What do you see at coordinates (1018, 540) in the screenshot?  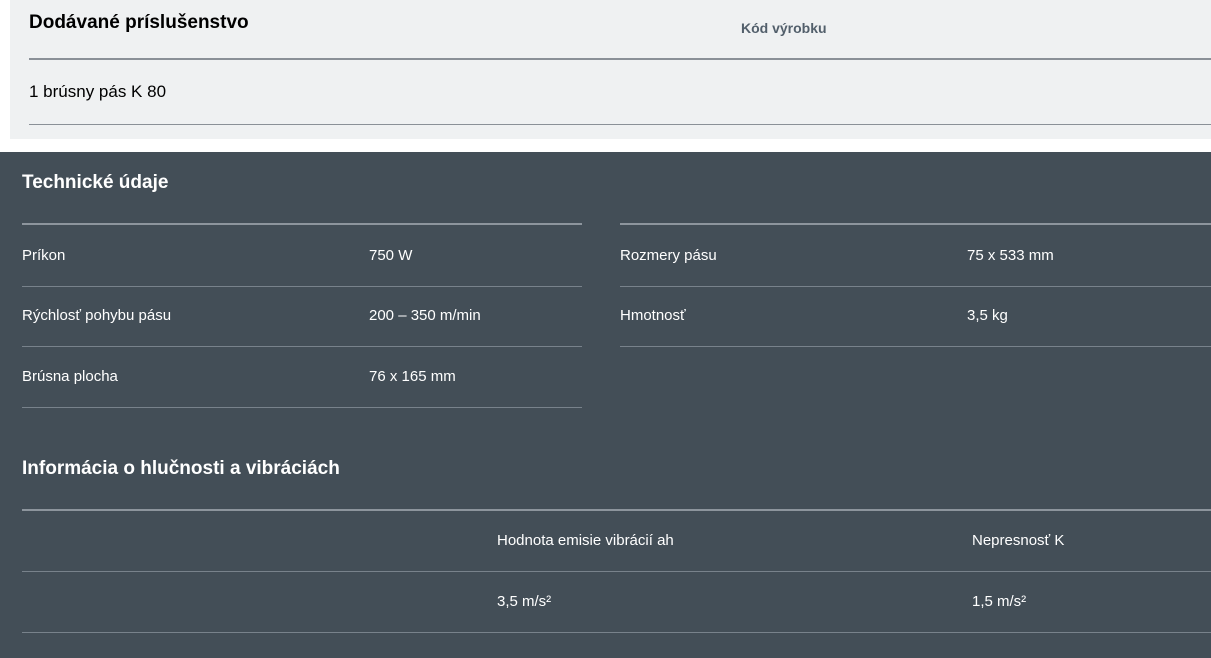 I see `noise-header-uncertainty: Nepresnosť K` at bounding box center [1018, 540].